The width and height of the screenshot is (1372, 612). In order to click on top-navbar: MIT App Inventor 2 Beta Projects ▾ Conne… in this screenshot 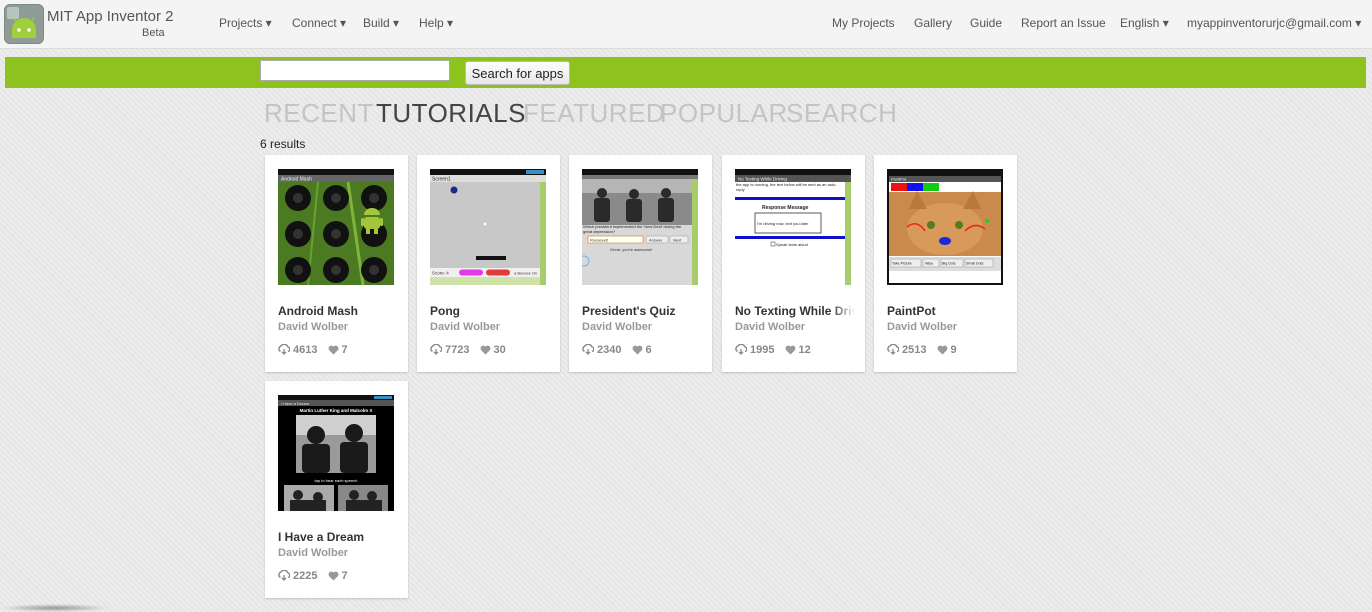, I will do `click(686, 24)`.